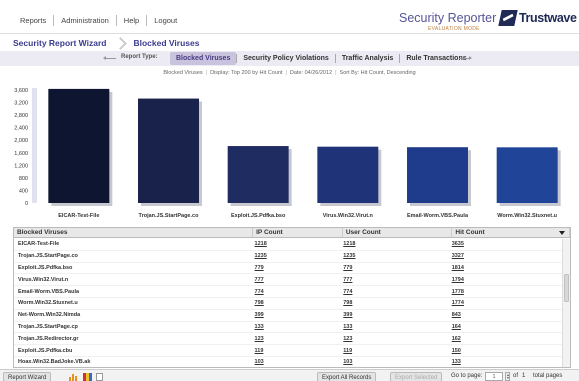 Image resolution: width=579 pixels, height=381 pixels. What do you see at coordinates (562, 233) in the screenshot?
I see `sort-descending-icon` at bounding box center [562, 233].